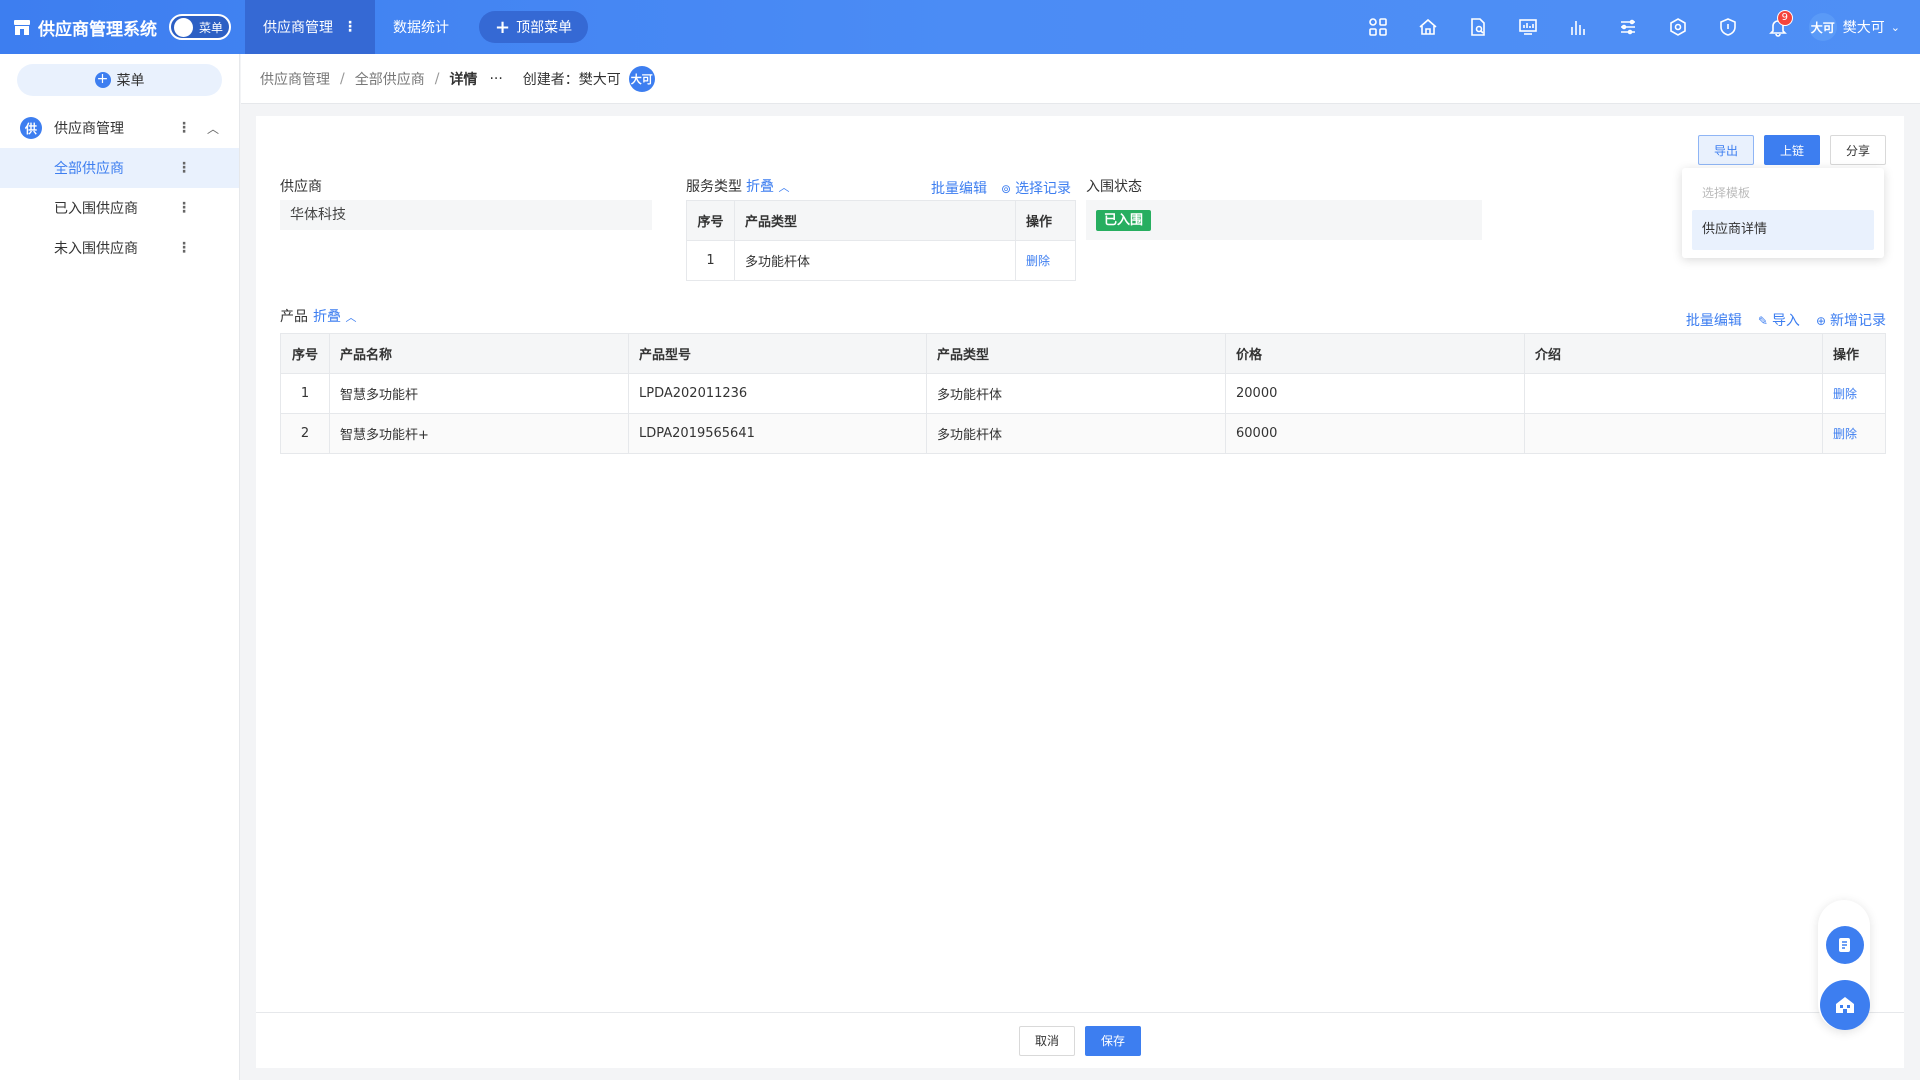  I want to click on table-row: 1 智慧多功能杆 LPDA202011236 多功能杆体 20000 删除, so click(1083, 393).